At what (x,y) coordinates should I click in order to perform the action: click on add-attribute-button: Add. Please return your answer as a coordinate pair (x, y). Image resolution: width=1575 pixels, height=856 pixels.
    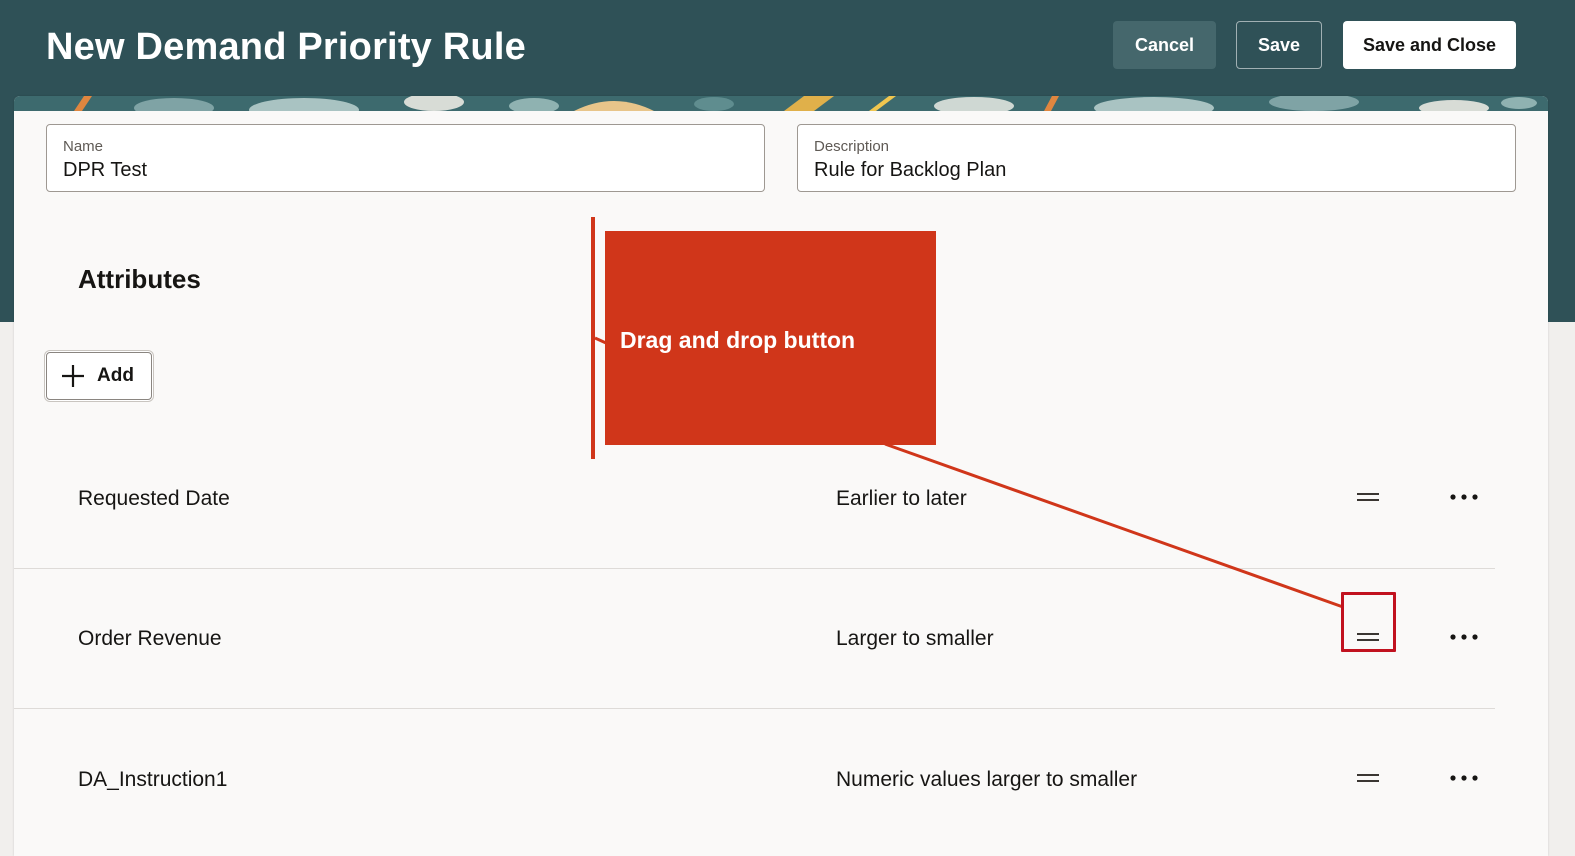
    Looking at the image, I should click on (99, 376).